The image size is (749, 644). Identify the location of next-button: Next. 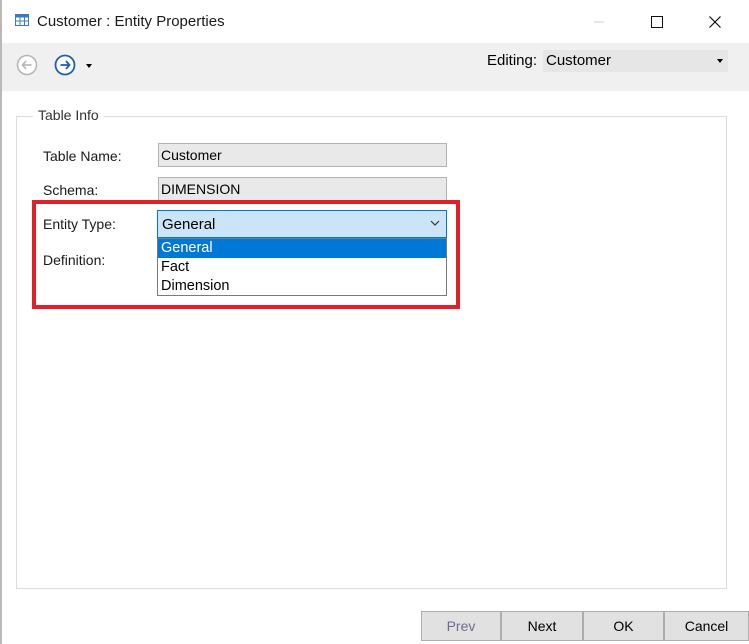
(542, 626).